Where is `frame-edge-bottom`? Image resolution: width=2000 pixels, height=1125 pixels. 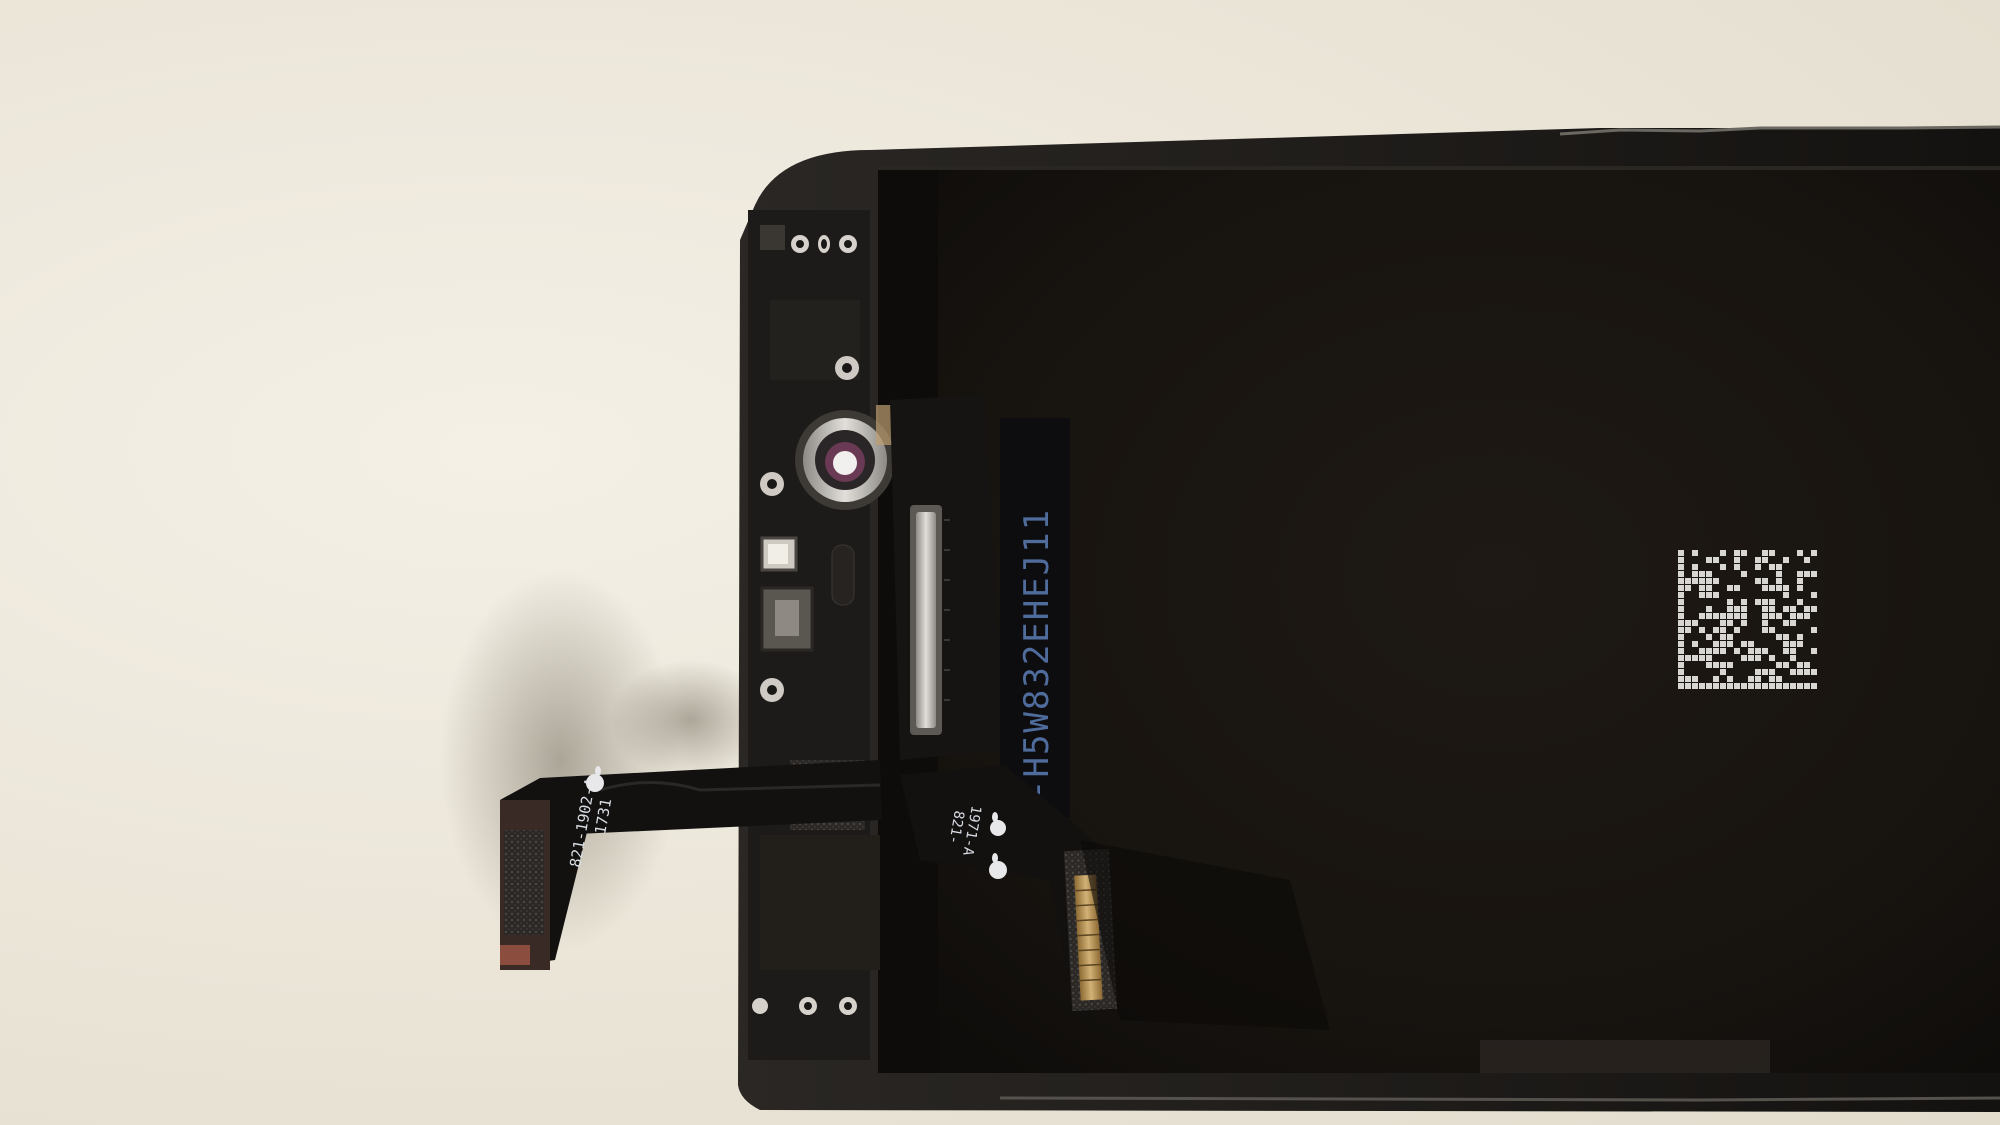
frame-edge-bottom is located at coordinates (1499, 1099).